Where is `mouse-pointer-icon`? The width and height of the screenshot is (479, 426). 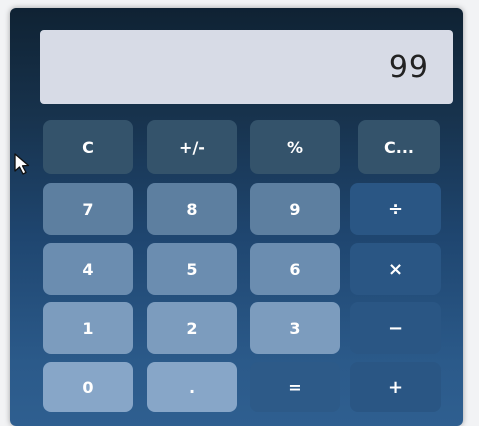
mouse-pointer-icon is located at coordinates (22, 164).